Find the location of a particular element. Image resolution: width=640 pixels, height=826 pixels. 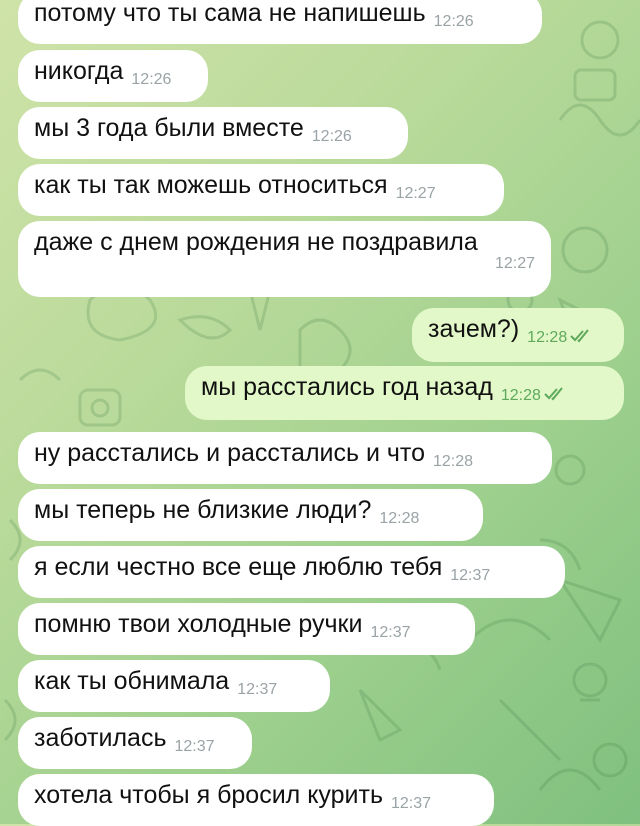

message-bubble: я если честно все еще люблю тебя 12:37 is located at coordinates (291, 572).